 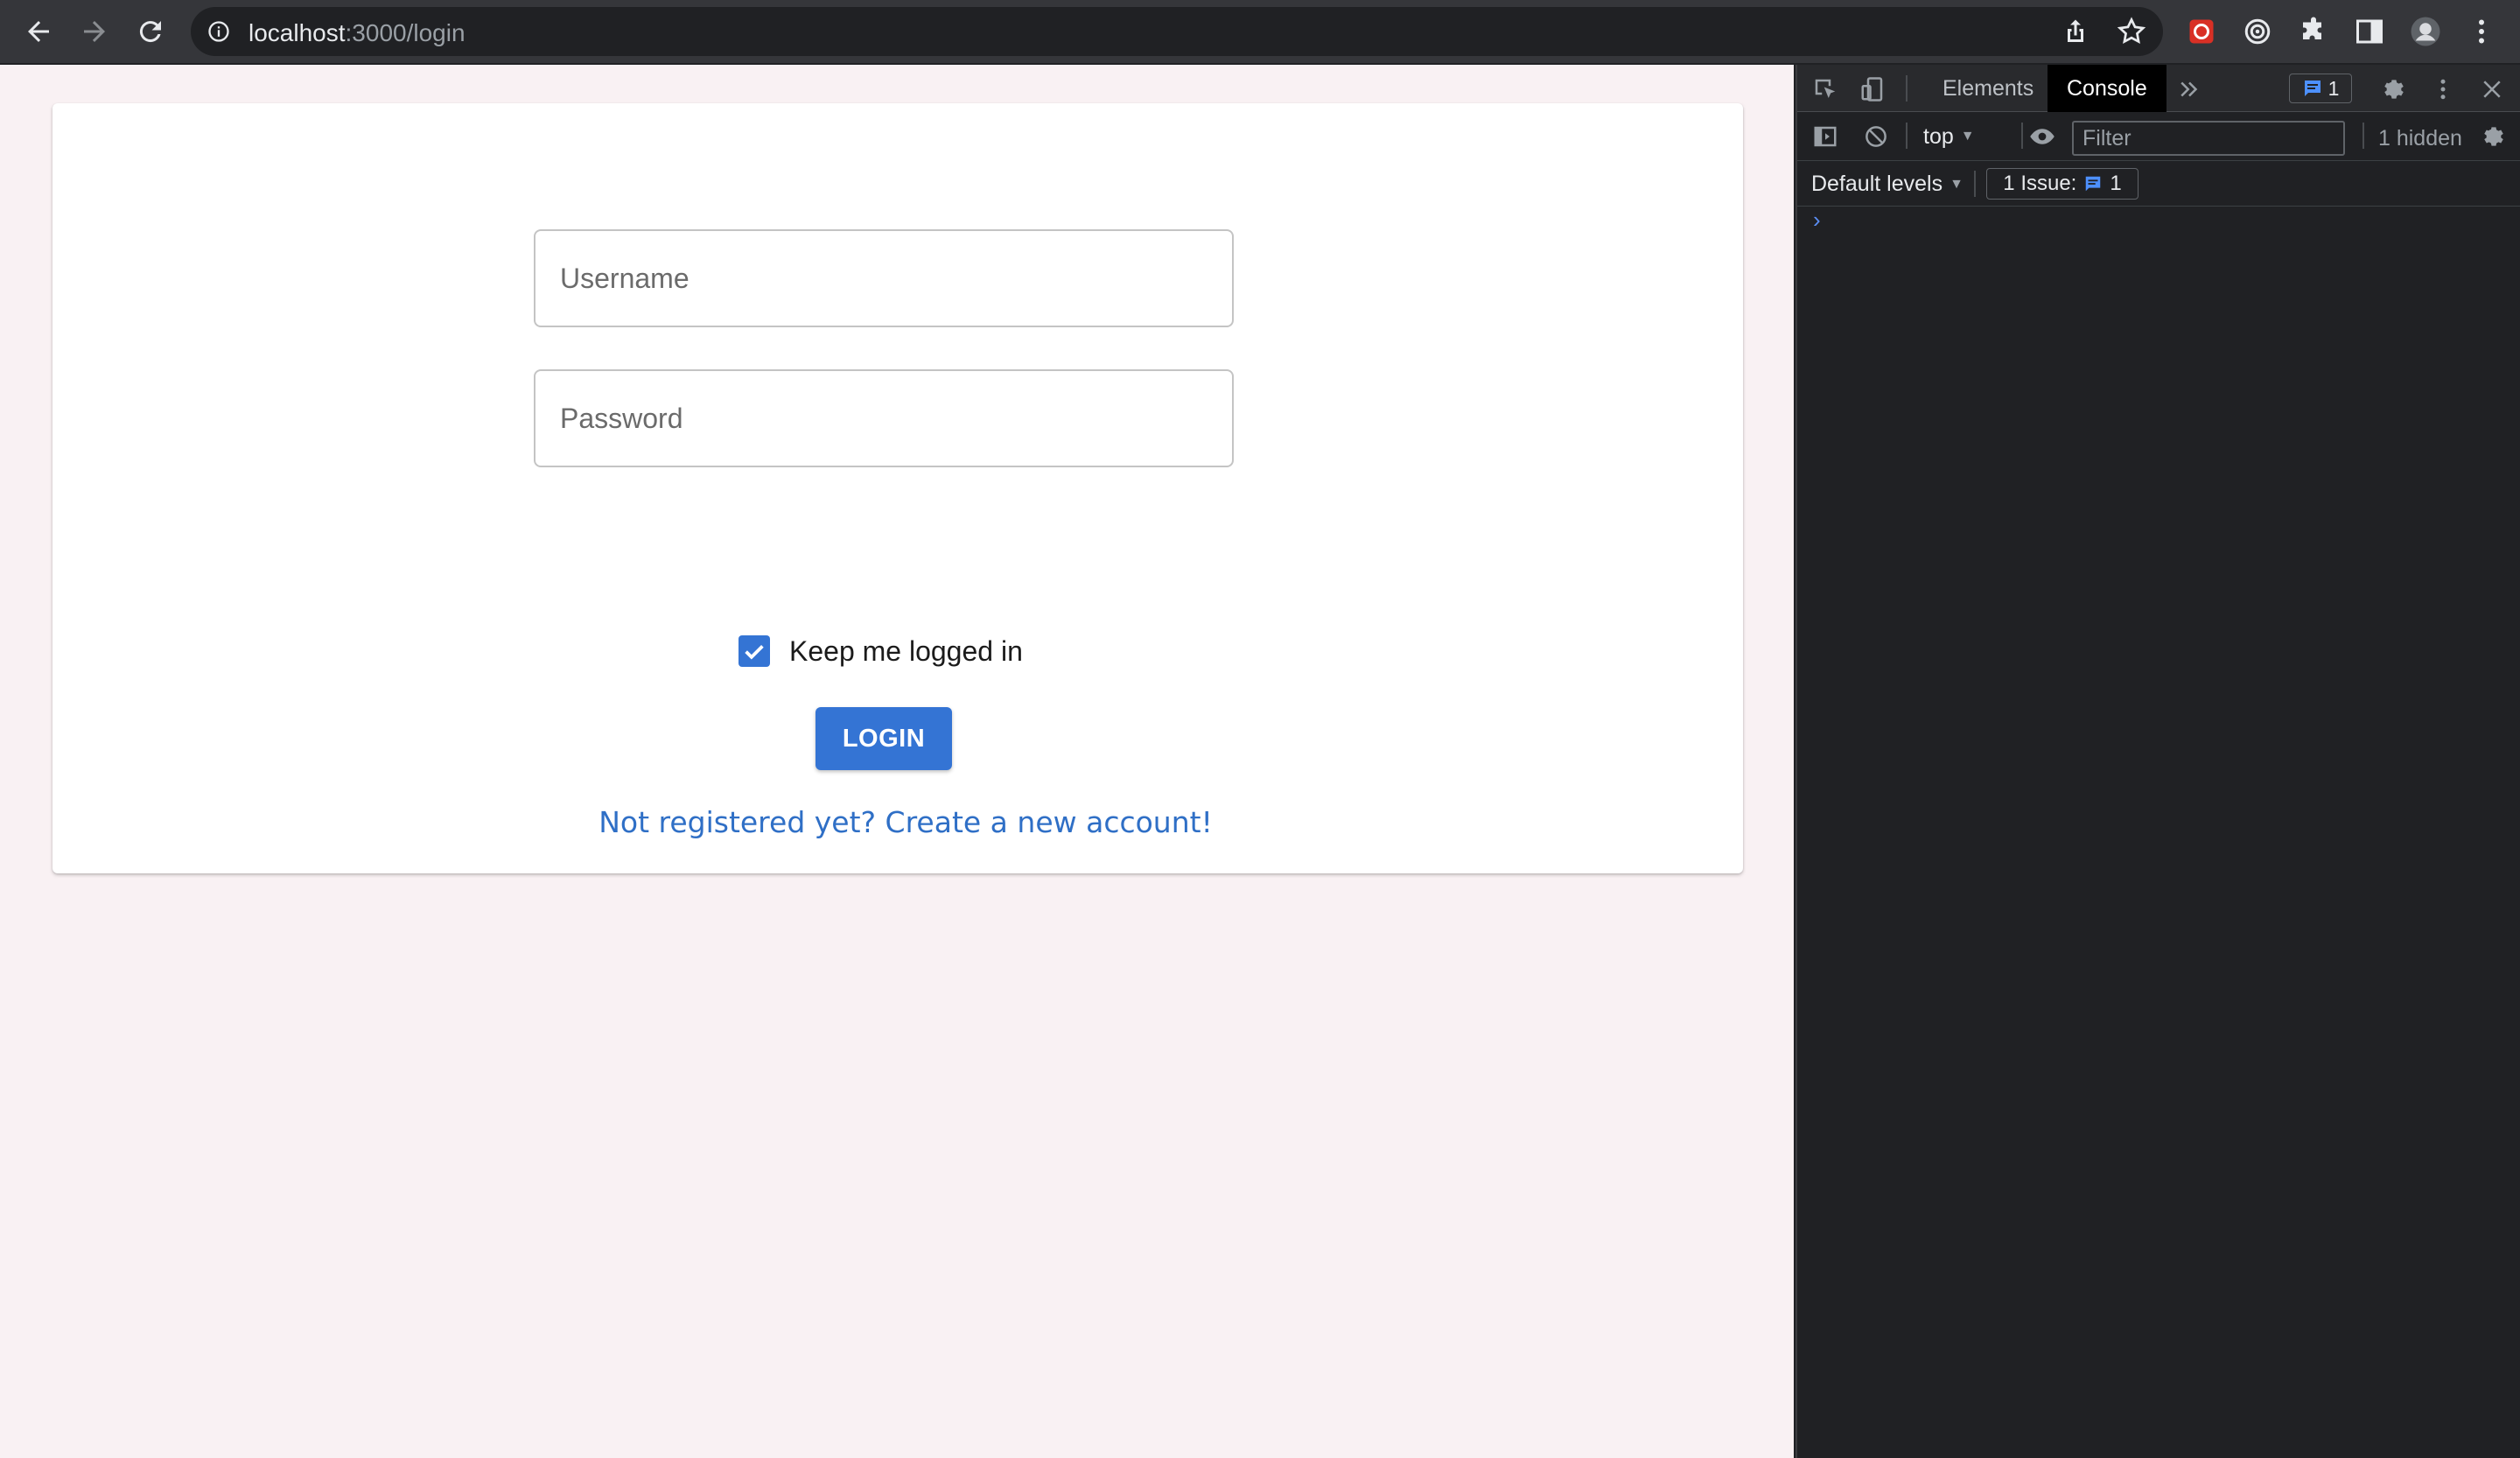 I want to click on password-input, so click(x=884, y=418).